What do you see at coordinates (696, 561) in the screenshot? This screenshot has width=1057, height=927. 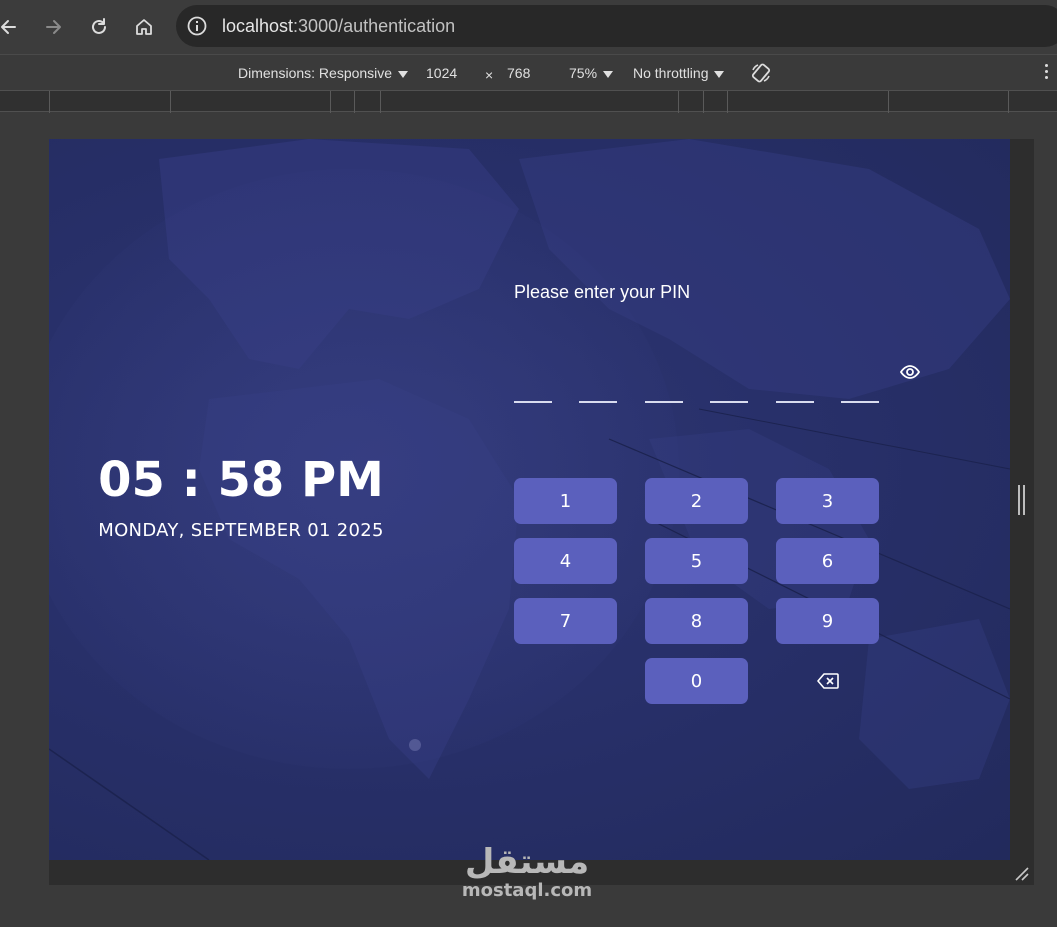 I see `keypad-key-5: 5` at bounding box center [696, 561].